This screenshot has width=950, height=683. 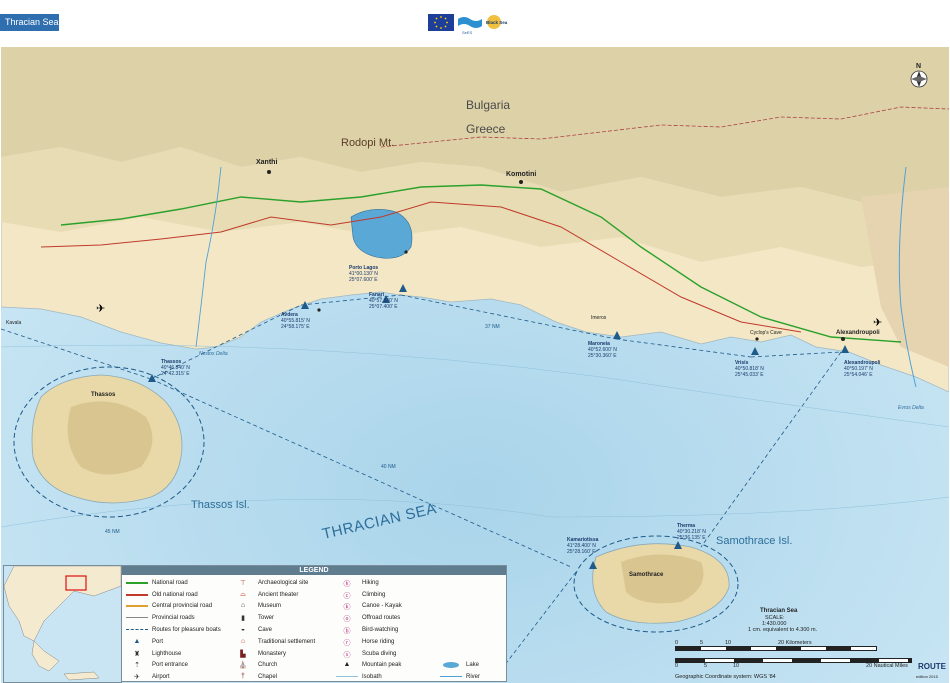 What do you see at coordinates (243, 619) in the screenshot?
I see `tower-icon: ▮` at bounding box center [243, 619].